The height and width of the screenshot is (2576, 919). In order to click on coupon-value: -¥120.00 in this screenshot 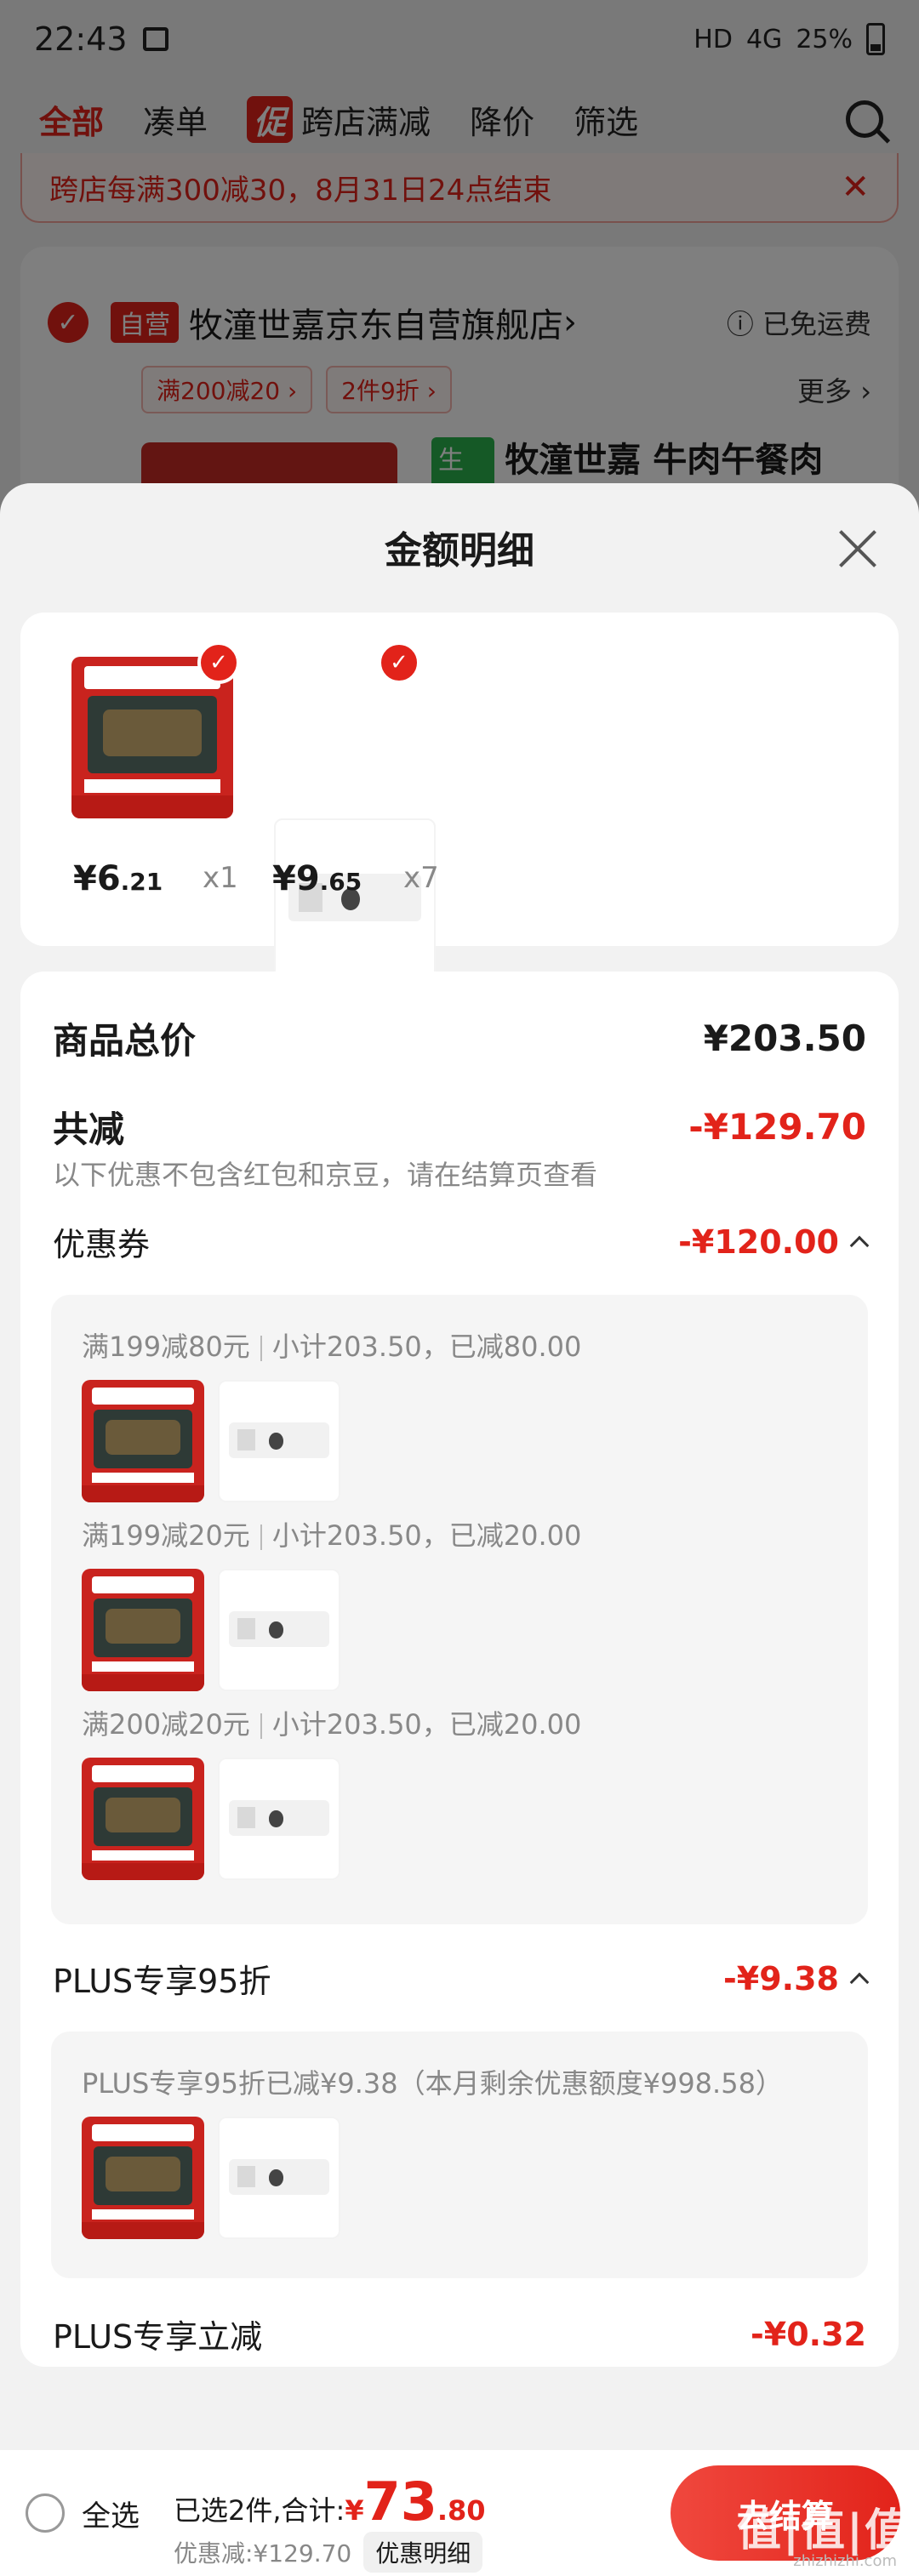, I will do `click(758, 1241)`.